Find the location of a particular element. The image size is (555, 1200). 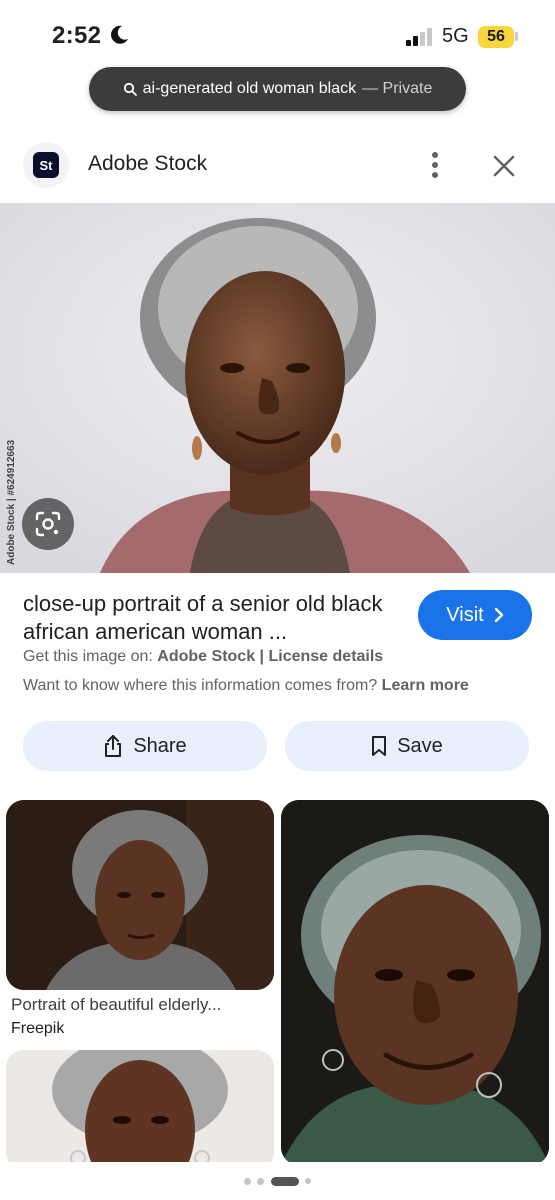

license-details-link: License details is located at coordinates (325, 656).